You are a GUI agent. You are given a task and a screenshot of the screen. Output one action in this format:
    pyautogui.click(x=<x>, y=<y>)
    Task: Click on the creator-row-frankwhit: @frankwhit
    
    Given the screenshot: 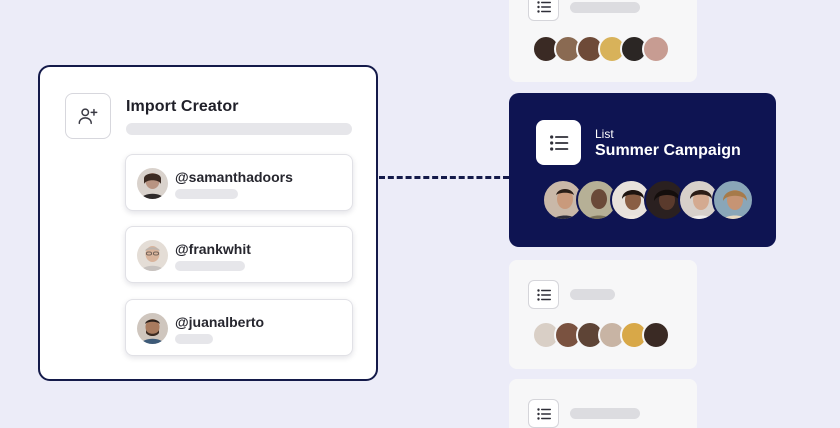 What is the action you would take?
    pyautogui.click(x=239, y=254)
    